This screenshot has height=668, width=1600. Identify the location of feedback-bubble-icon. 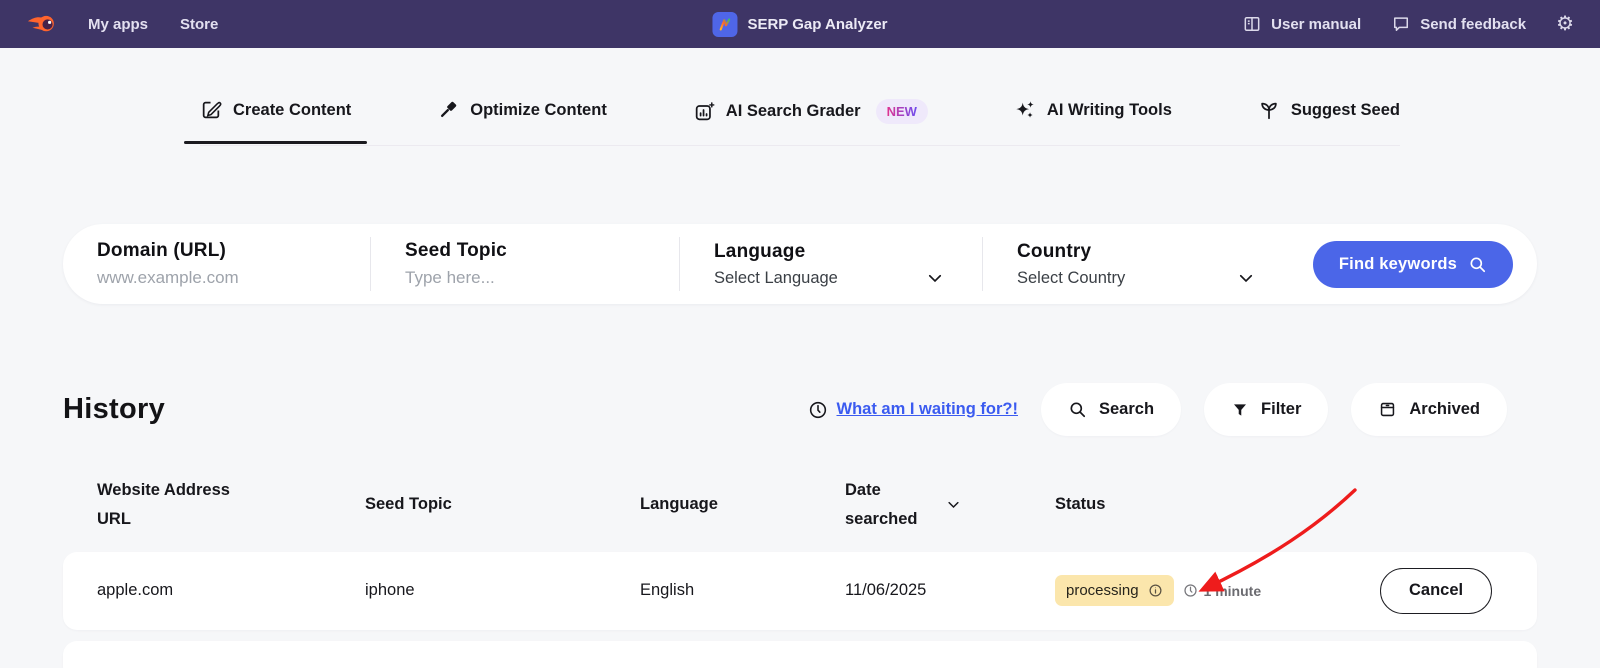
(1401, 24).